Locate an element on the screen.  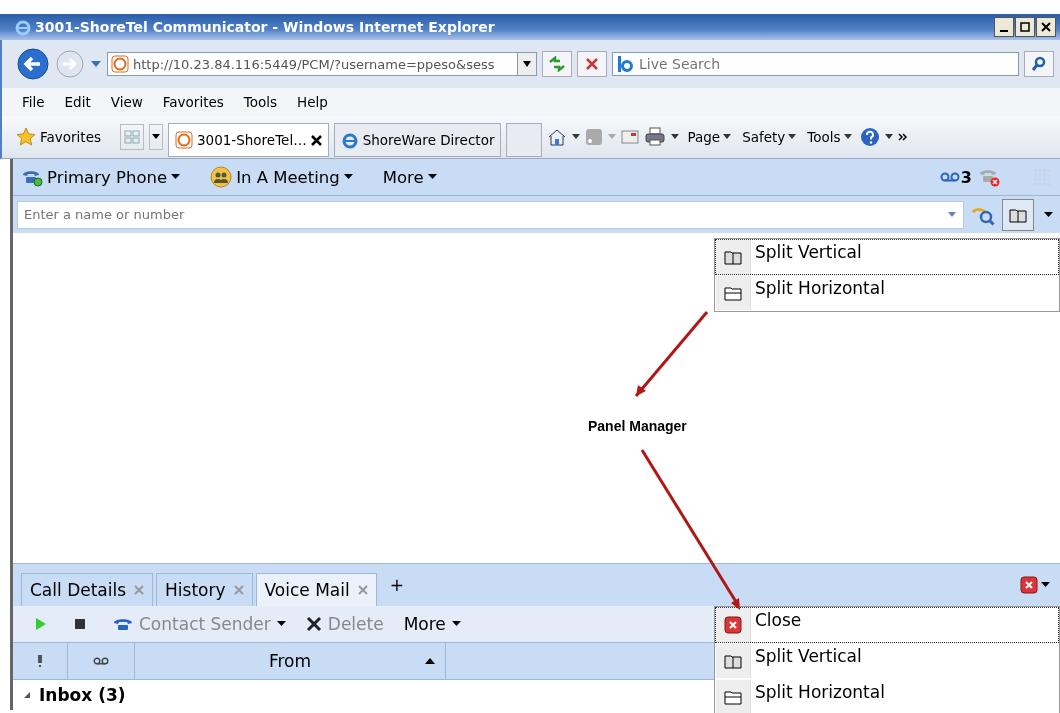
panel-manager-button is located at coordinates (1018, 214).